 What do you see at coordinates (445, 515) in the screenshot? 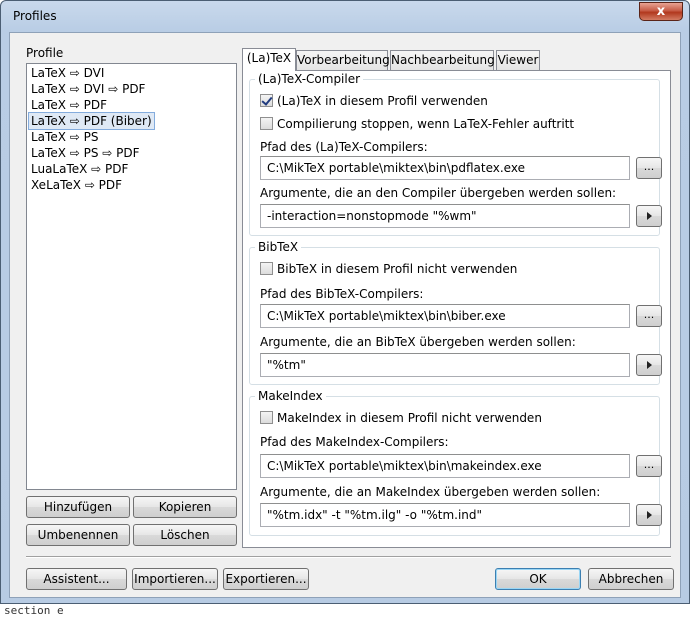
I see `makeindex-args-input: "%tm.idx" -t "%tm.ilg" -o "%tm.ind"` at bounding box center [445, 515].